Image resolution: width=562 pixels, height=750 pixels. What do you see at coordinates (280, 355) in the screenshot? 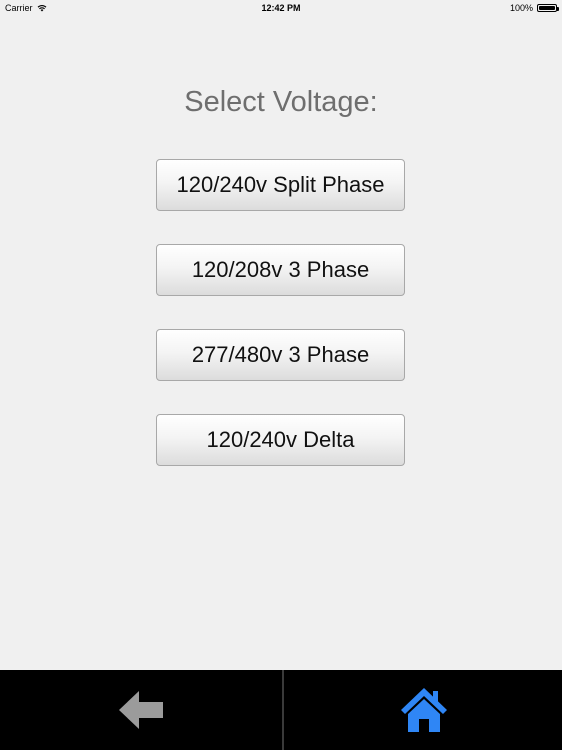
I see `voltage-option-480-3-phase-button: 277/480v 3 Phase` at bounding box center [280, 355].